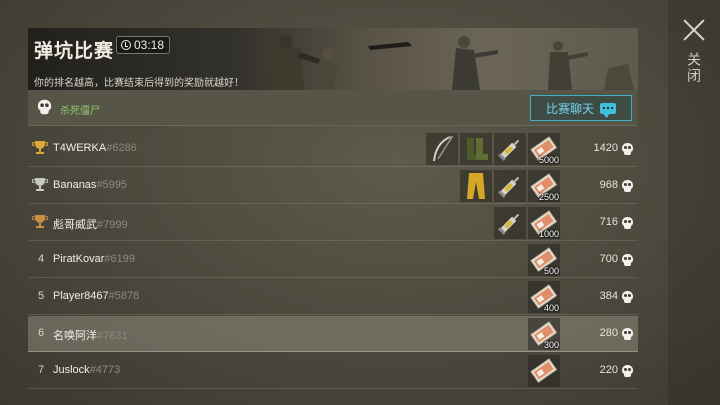 This screenshot has height=405, width=720. I want to click on kill-score: 716, so click(608, 222).